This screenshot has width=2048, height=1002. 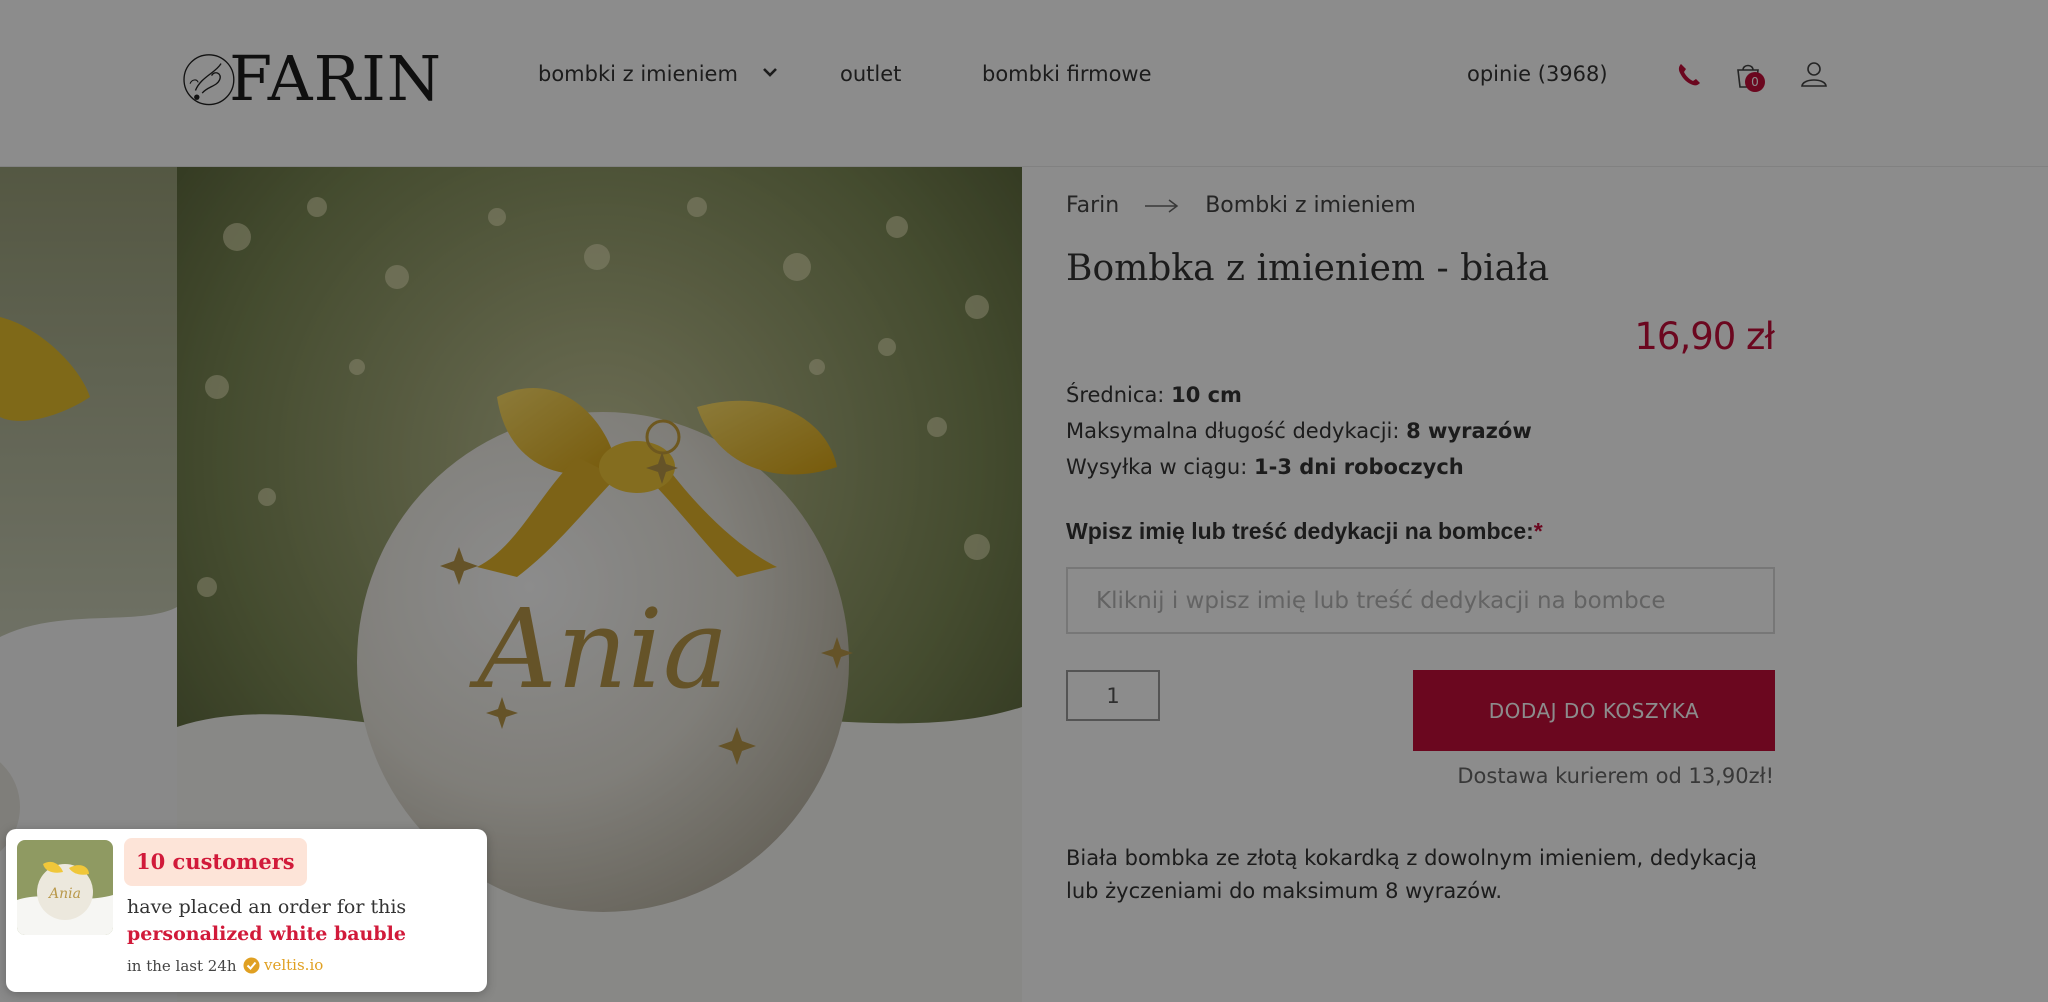 I want to click on popup-brand-text: veltis.io, so click(x=294, y=965).